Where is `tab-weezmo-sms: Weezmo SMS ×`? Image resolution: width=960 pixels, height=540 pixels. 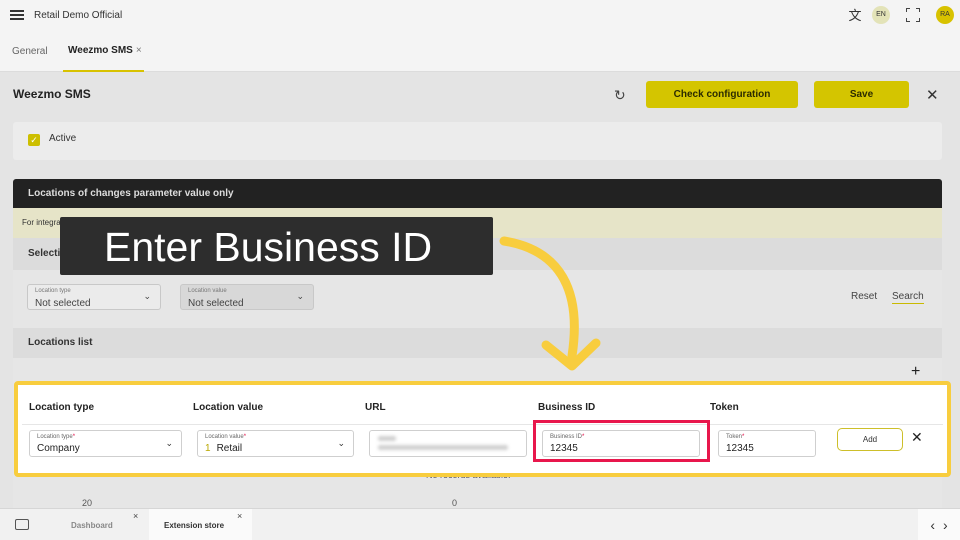 tab-weezmo-sms: Weezmo SMS × is located at coordinates (103, 51).